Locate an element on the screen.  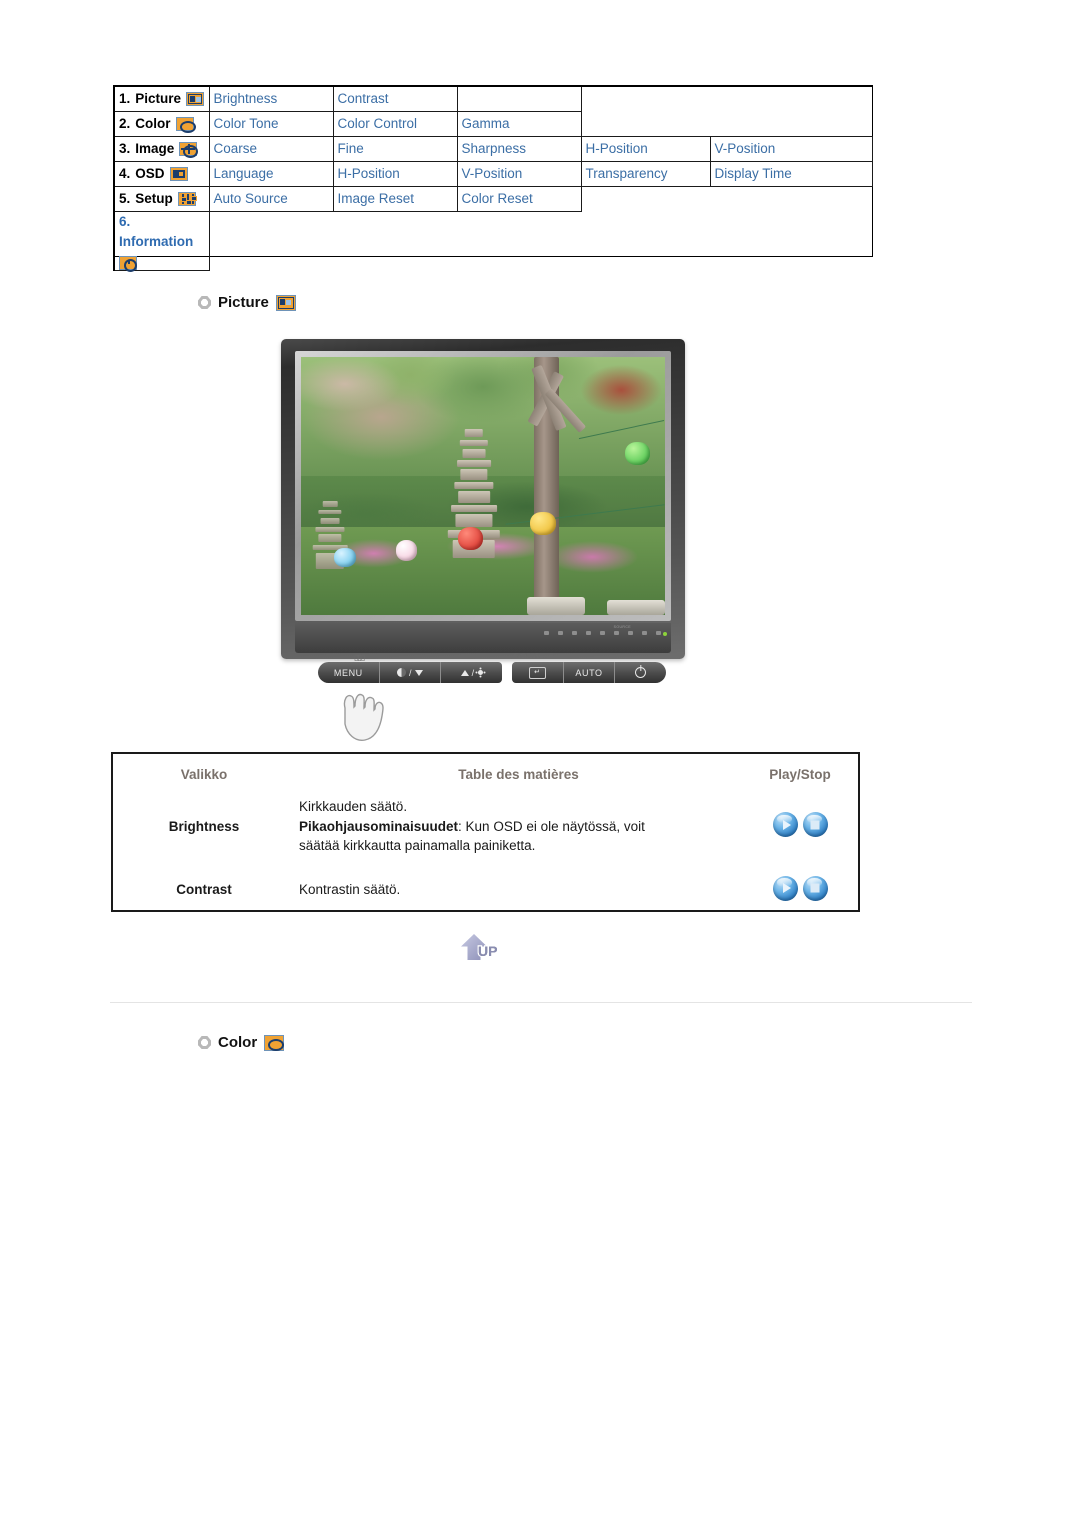
section-heading-color: Color is located at coordinates (241, 1042).